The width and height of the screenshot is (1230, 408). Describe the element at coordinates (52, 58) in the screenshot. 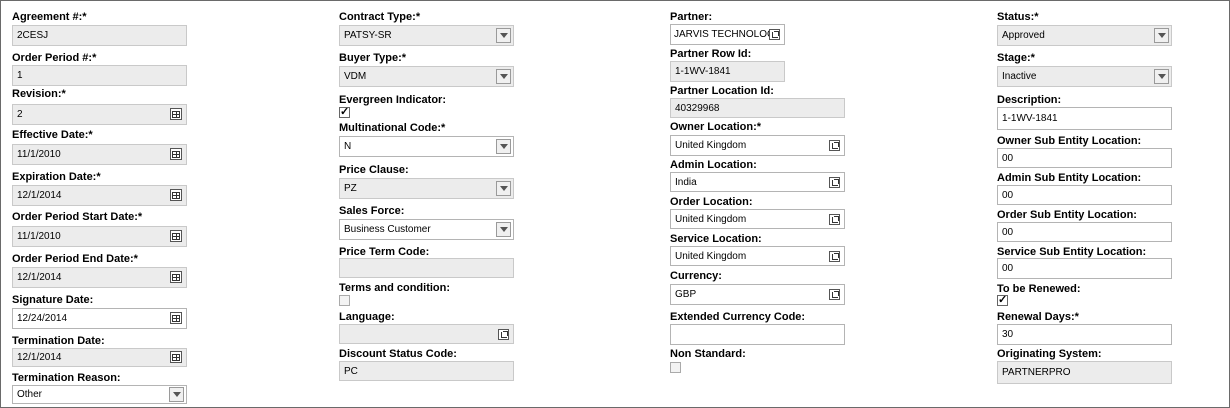

I see `label-text: Order Period #:` at that location.